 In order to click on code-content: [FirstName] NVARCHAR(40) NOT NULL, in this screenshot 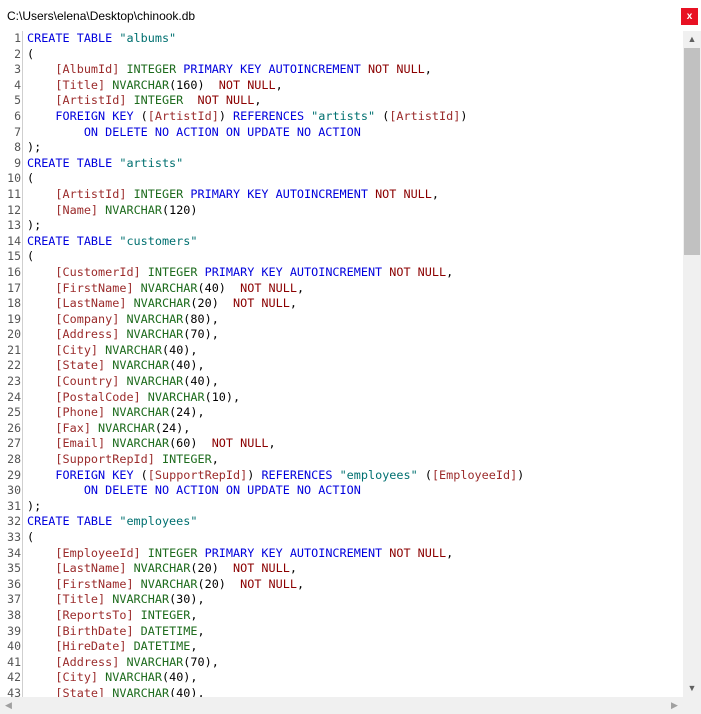, I will do `click(165, 289)`.